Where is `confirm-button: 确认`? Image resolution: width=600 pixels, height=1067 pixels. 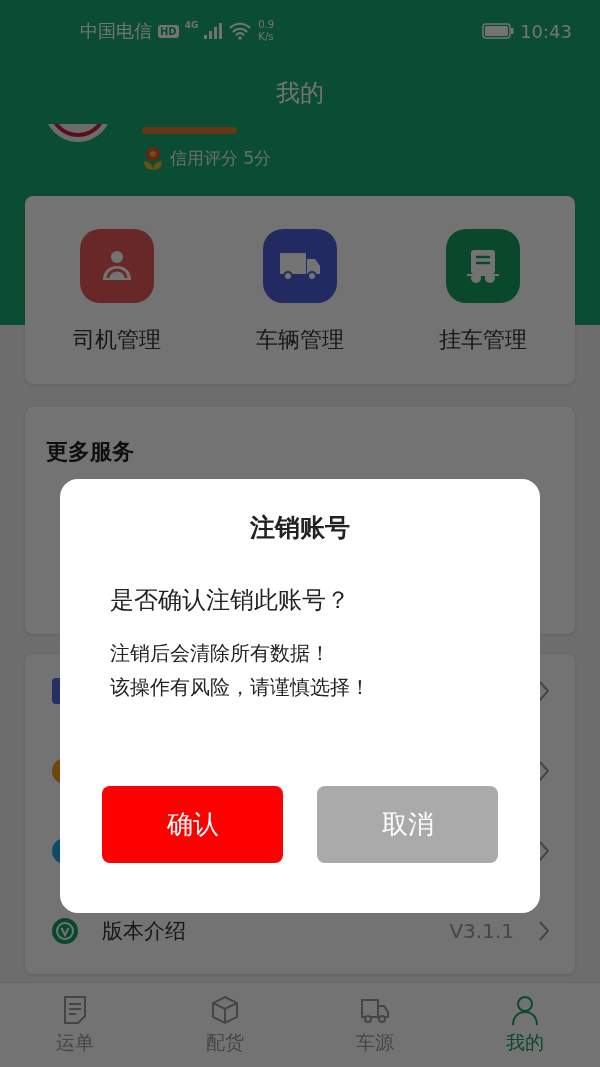 confirm-button: 确认 is located at coordinates (192, 824).